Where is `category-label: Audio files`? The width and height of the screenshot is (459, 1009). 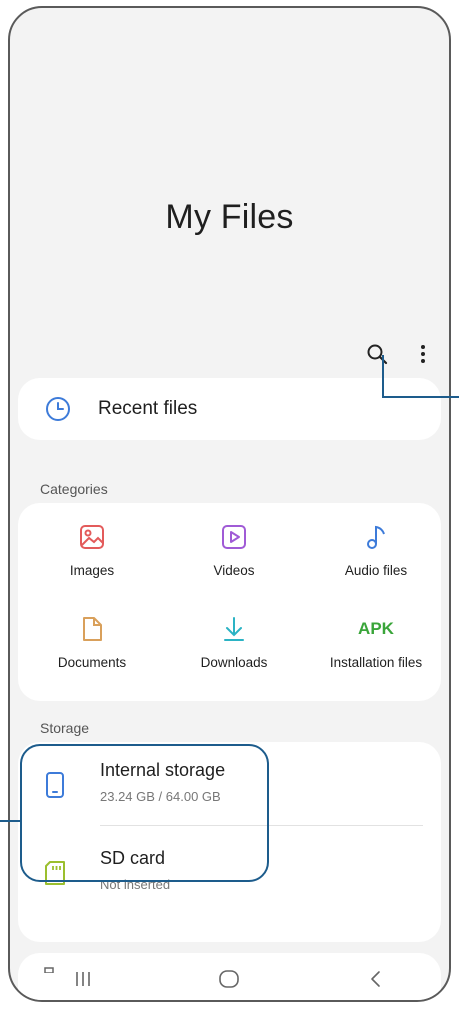
category-label: Audio files is located at coordinates (376, 570).